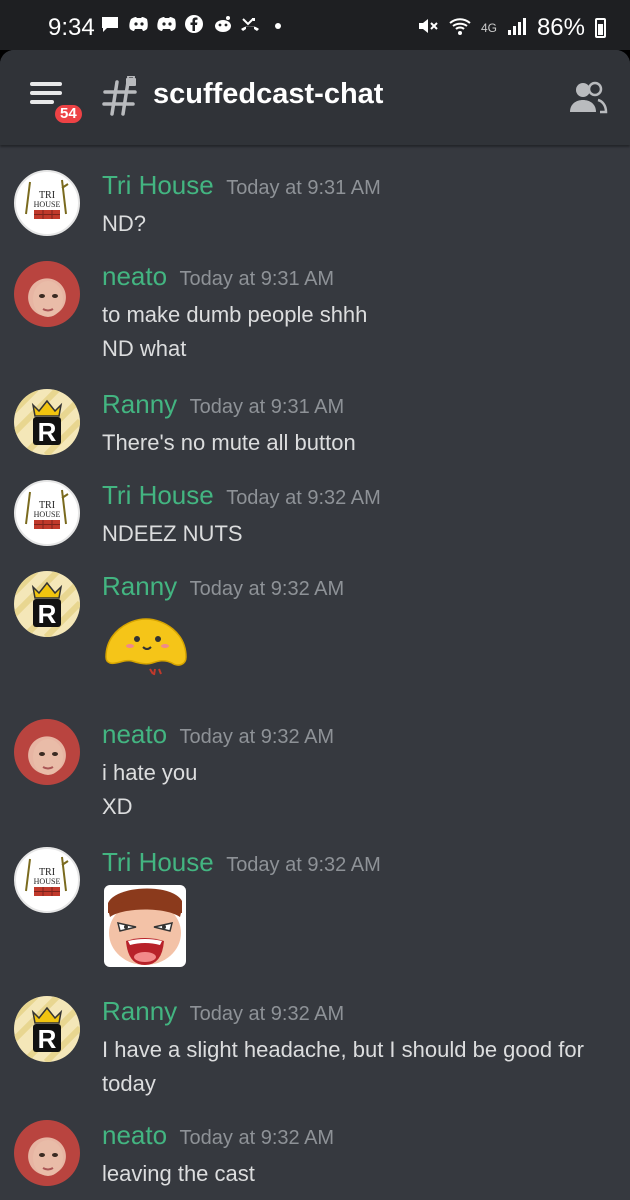 Image resolution: width=630 pixels, height=1200 pixels. I want to click on laughing-face-emote, so click(145, 926).